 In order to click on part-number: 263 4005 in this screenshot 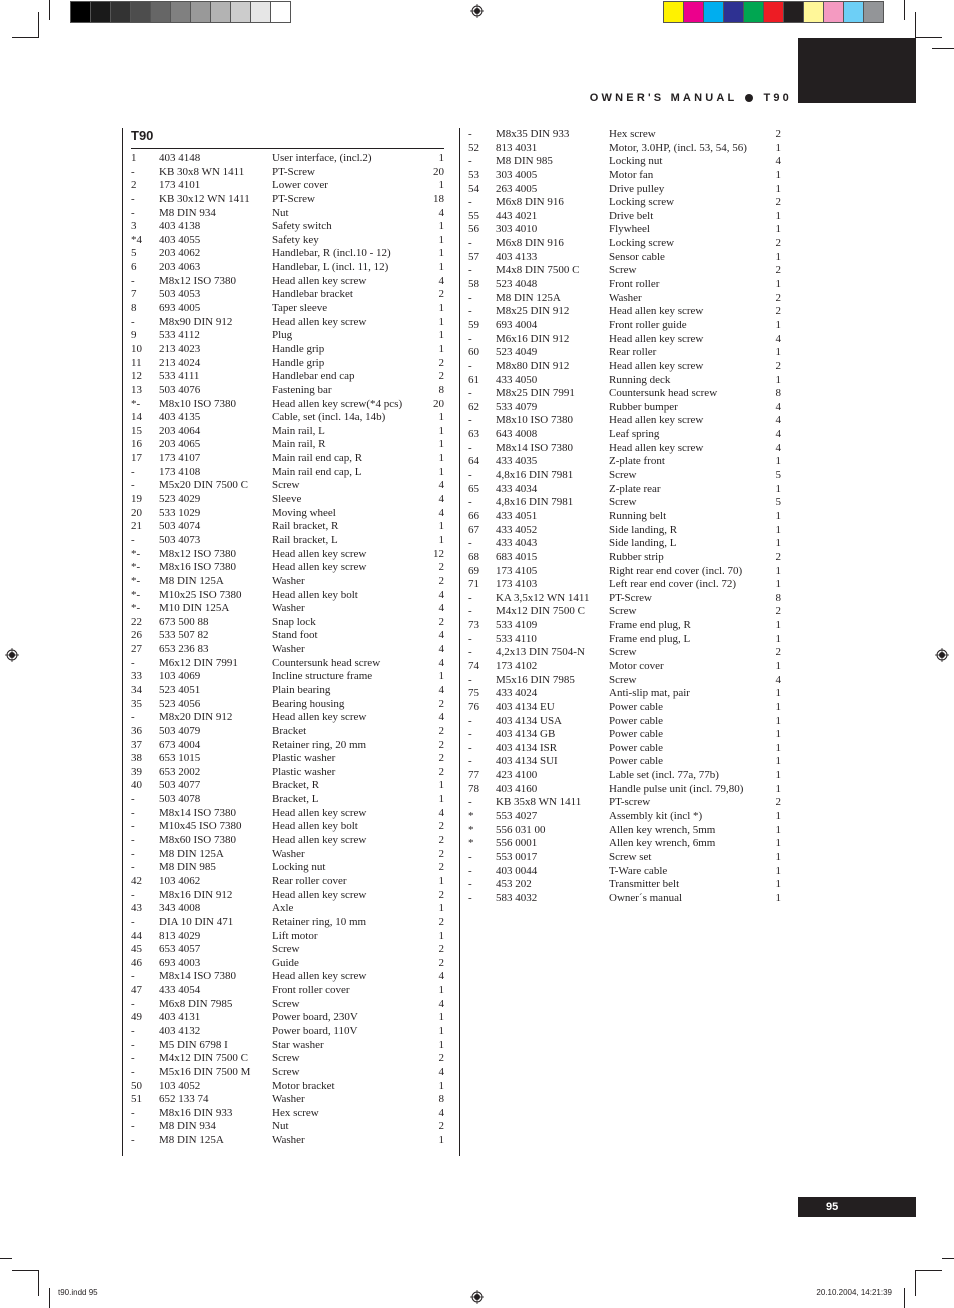, I will do `click(517, 188)`.